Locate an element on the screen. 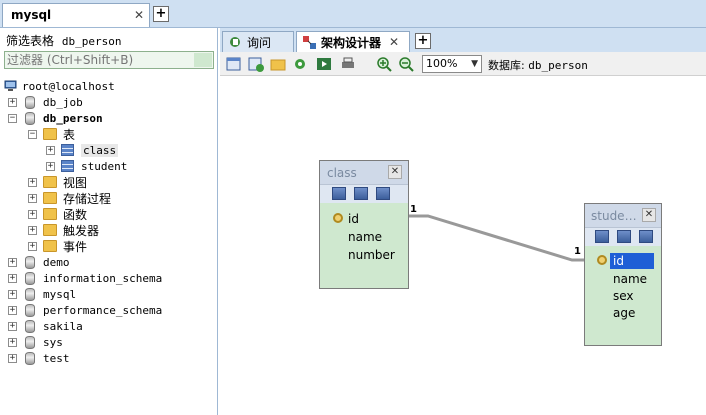 This screenshot has width=706, height=415. zoom-in-icon is located at coordinates (384, 64).